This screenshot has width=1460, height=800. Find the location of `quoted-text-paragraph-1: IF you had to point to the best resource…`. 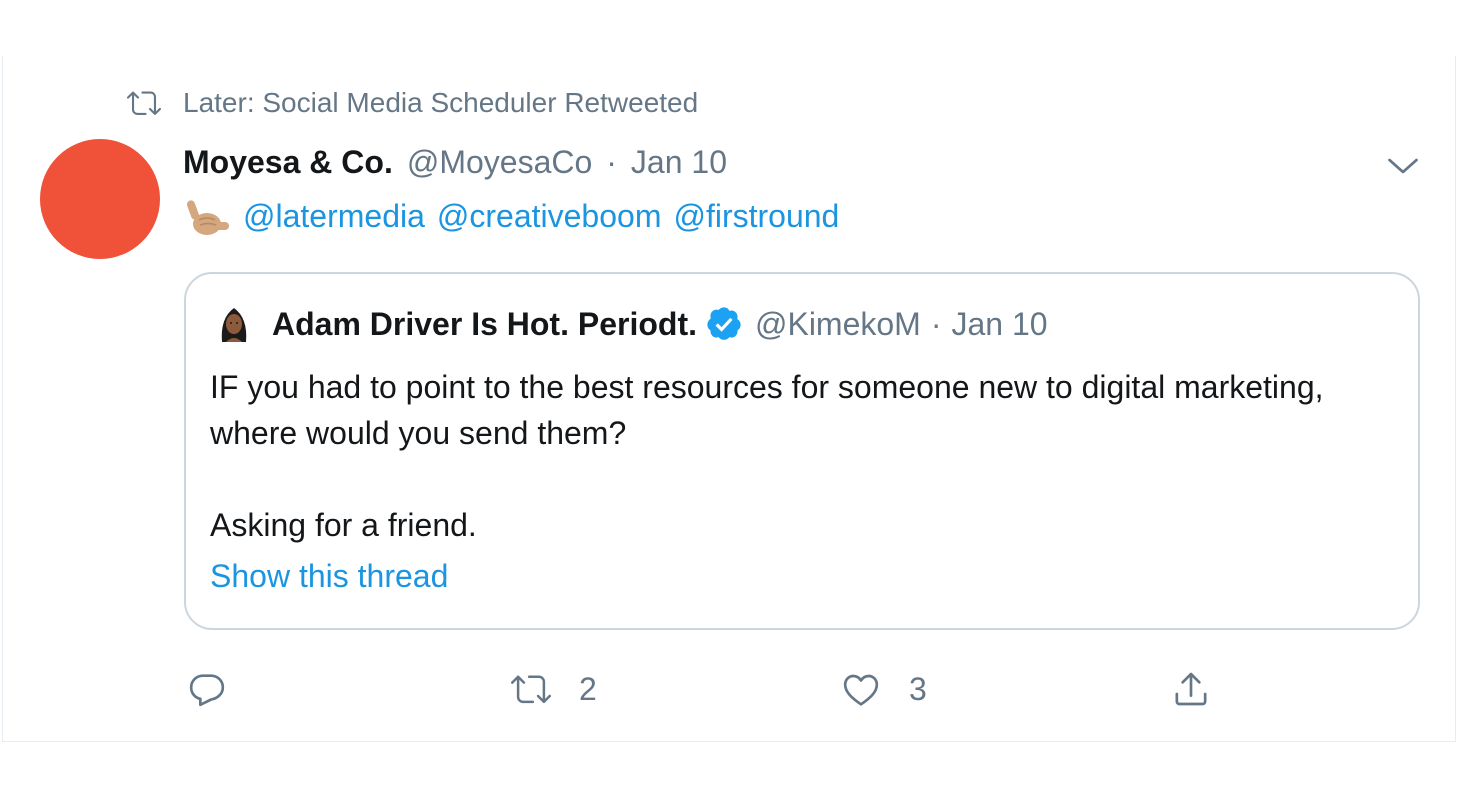

quoted-text-paragraph-1: IF you had to point to the best resource… is located at coordinates (767, 410).